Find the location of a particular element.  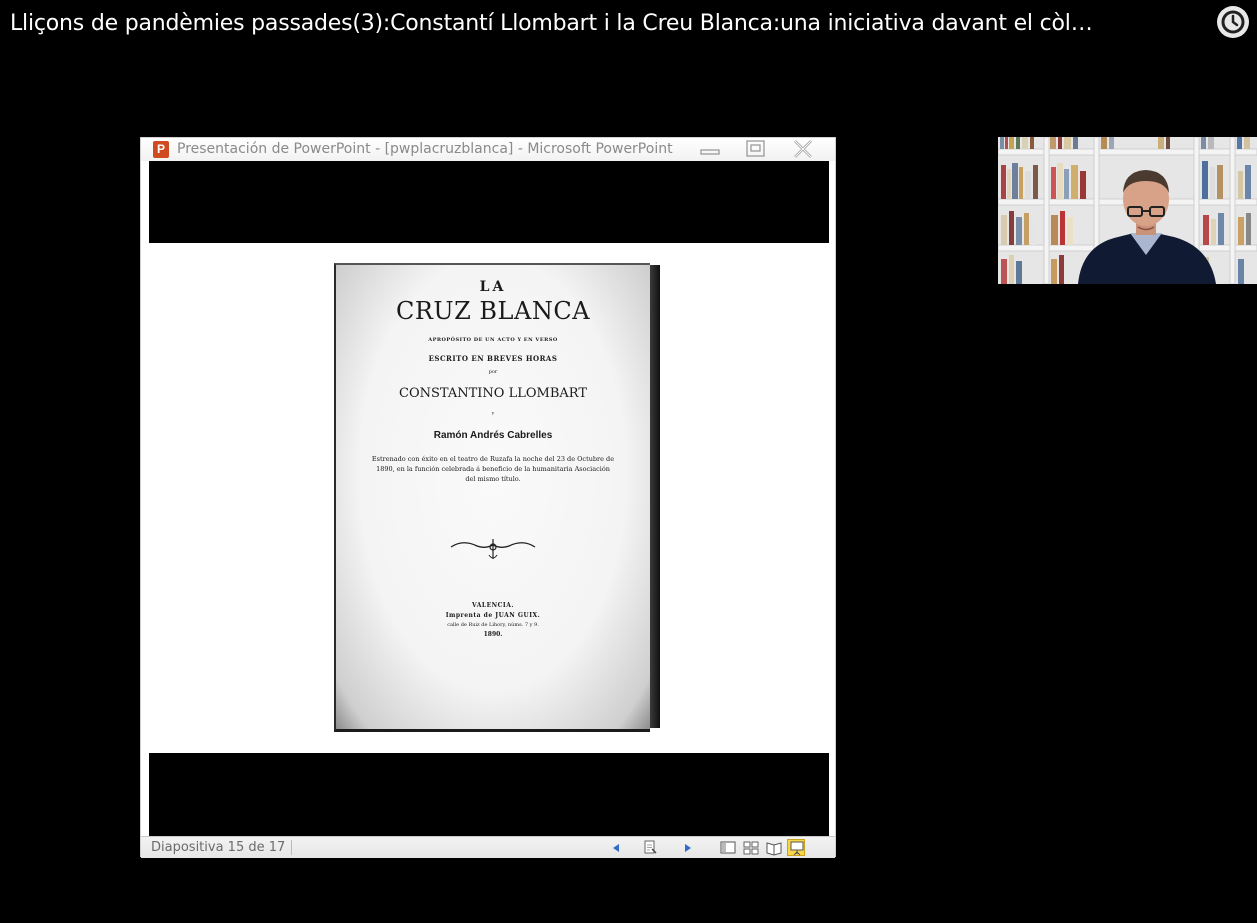

powerpoint-app-icon: P is located at coordinates (161, 149).